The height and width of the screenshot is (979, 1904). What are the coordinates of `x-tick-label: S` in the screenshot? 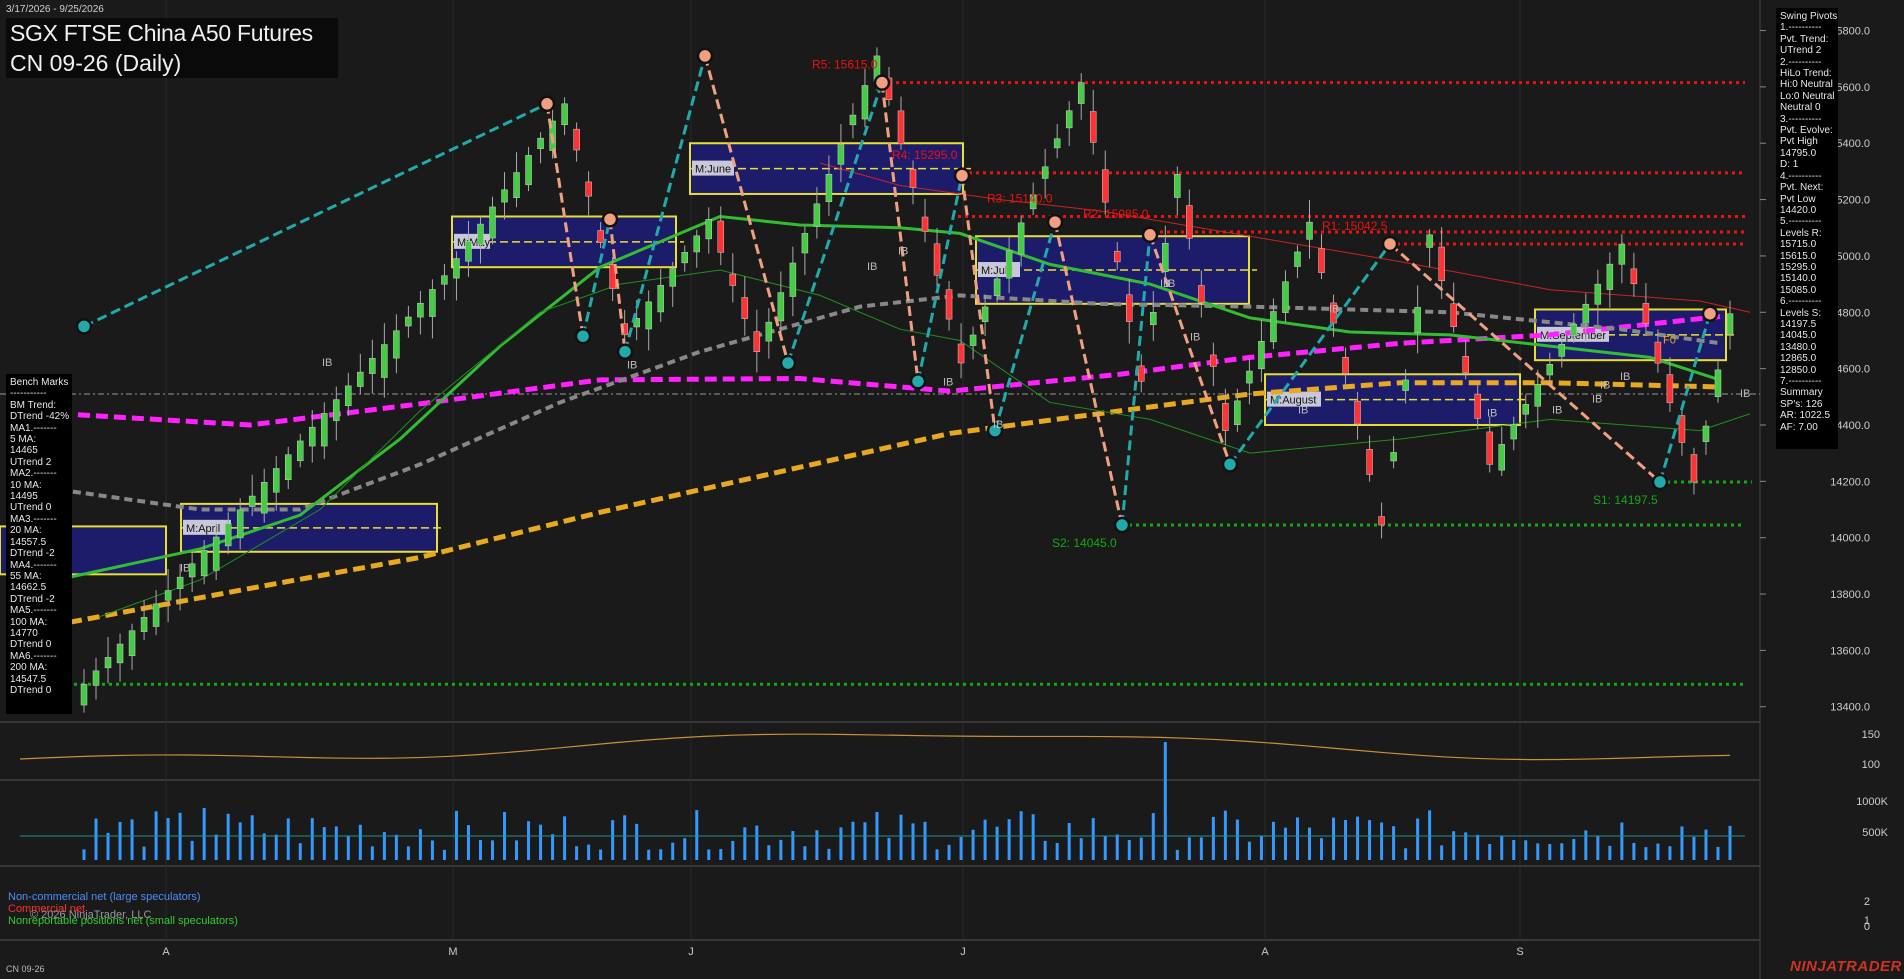 It's located at (1519, 952).